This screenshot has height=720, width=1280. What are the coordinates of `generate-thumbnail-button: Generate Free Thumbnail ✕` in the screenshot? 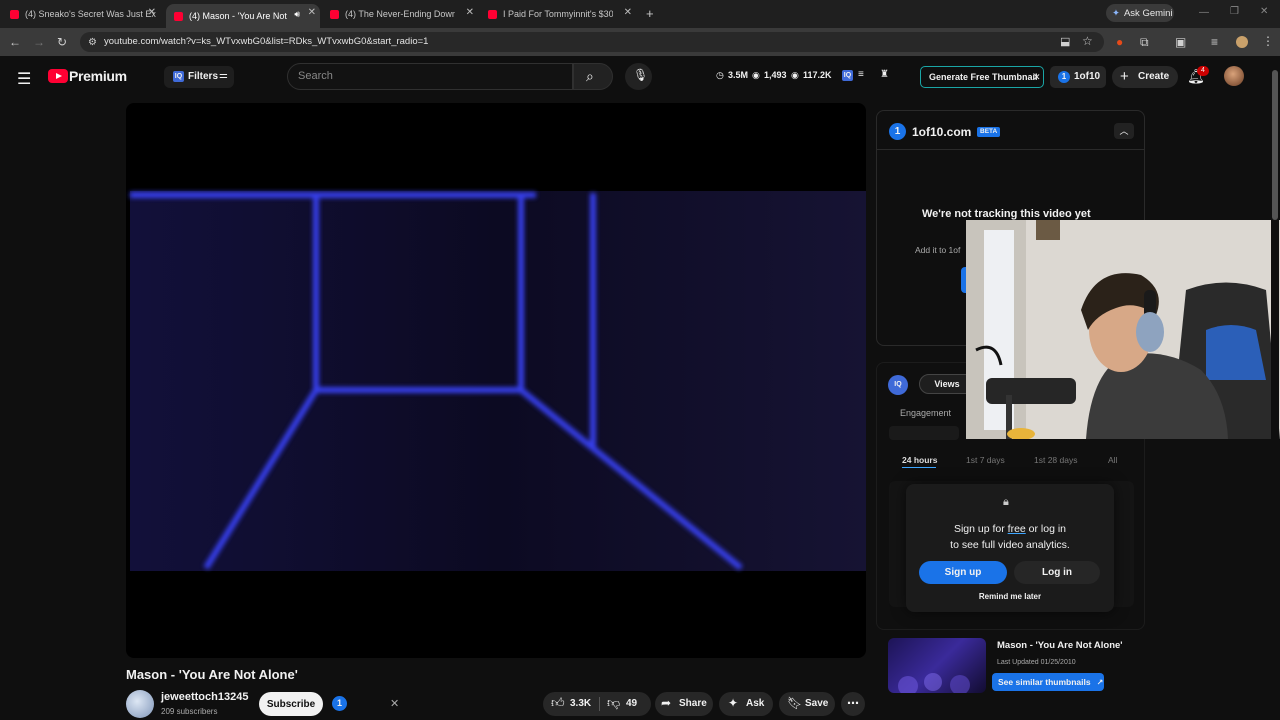 It's located at (982, 77).